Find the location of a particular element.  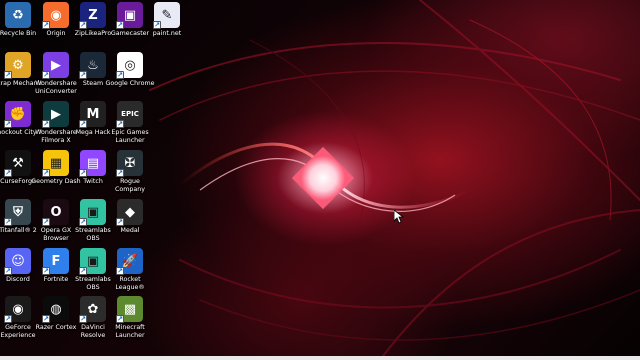

uniconverter-icon: ▶ ↗ is located at coordinates (55, 65).